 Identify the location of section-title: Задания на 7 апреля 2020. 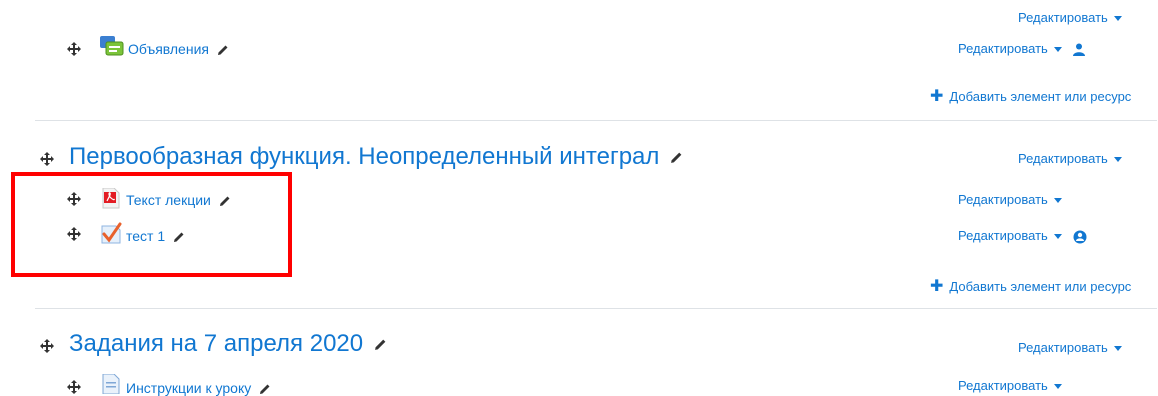
(228, 344).